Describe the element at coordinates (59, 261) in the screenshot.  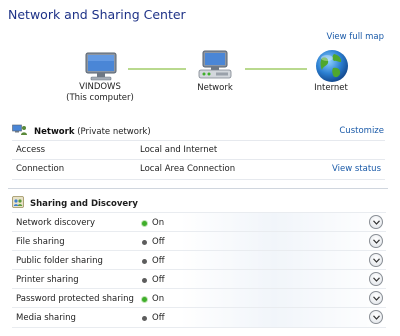
I see `sharing-row-label: Public folder sharing` at that location.